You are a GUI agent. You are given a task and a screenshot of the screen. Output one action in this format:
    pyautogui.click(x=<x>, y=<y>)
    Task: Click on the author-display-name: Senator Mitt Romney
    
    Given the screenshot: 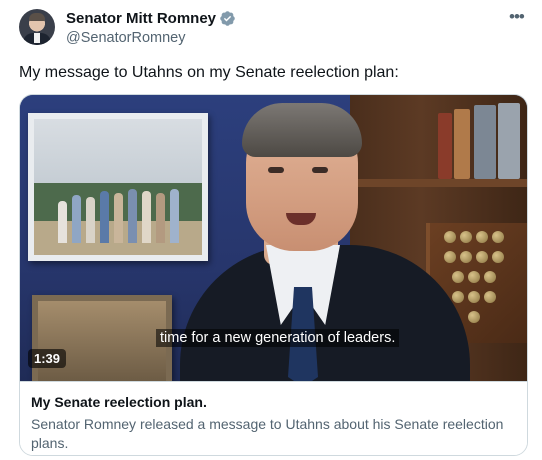 What is the action you would take?
    pyautogui.click(x=141, y=18)
    